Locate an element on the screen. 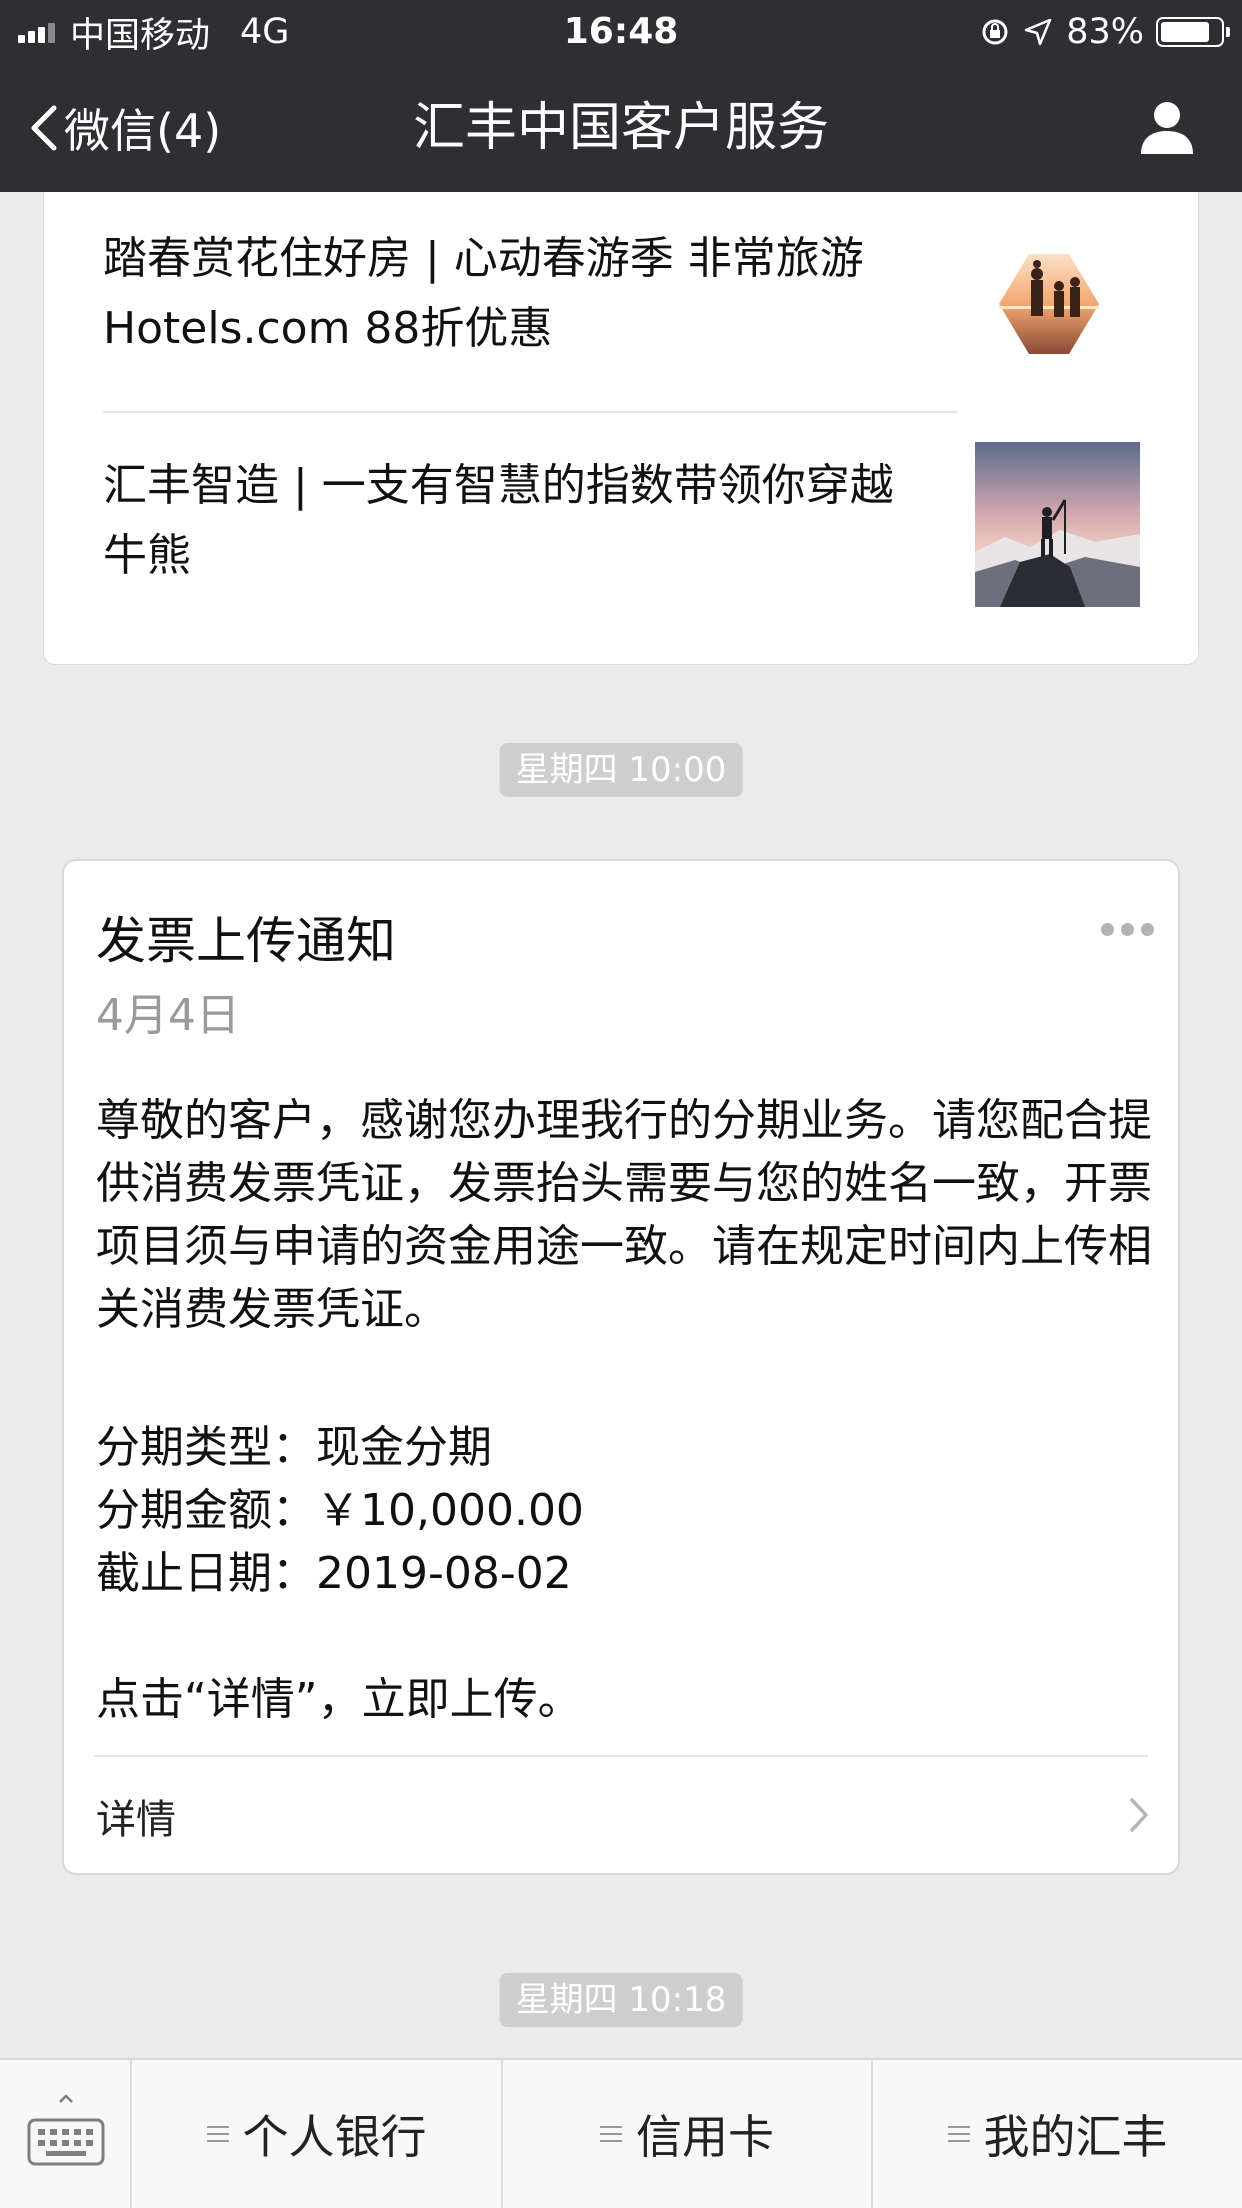 This screenshot has width=1242, height=2208. details-link: 详情 is located at coordinates (621, 1816).